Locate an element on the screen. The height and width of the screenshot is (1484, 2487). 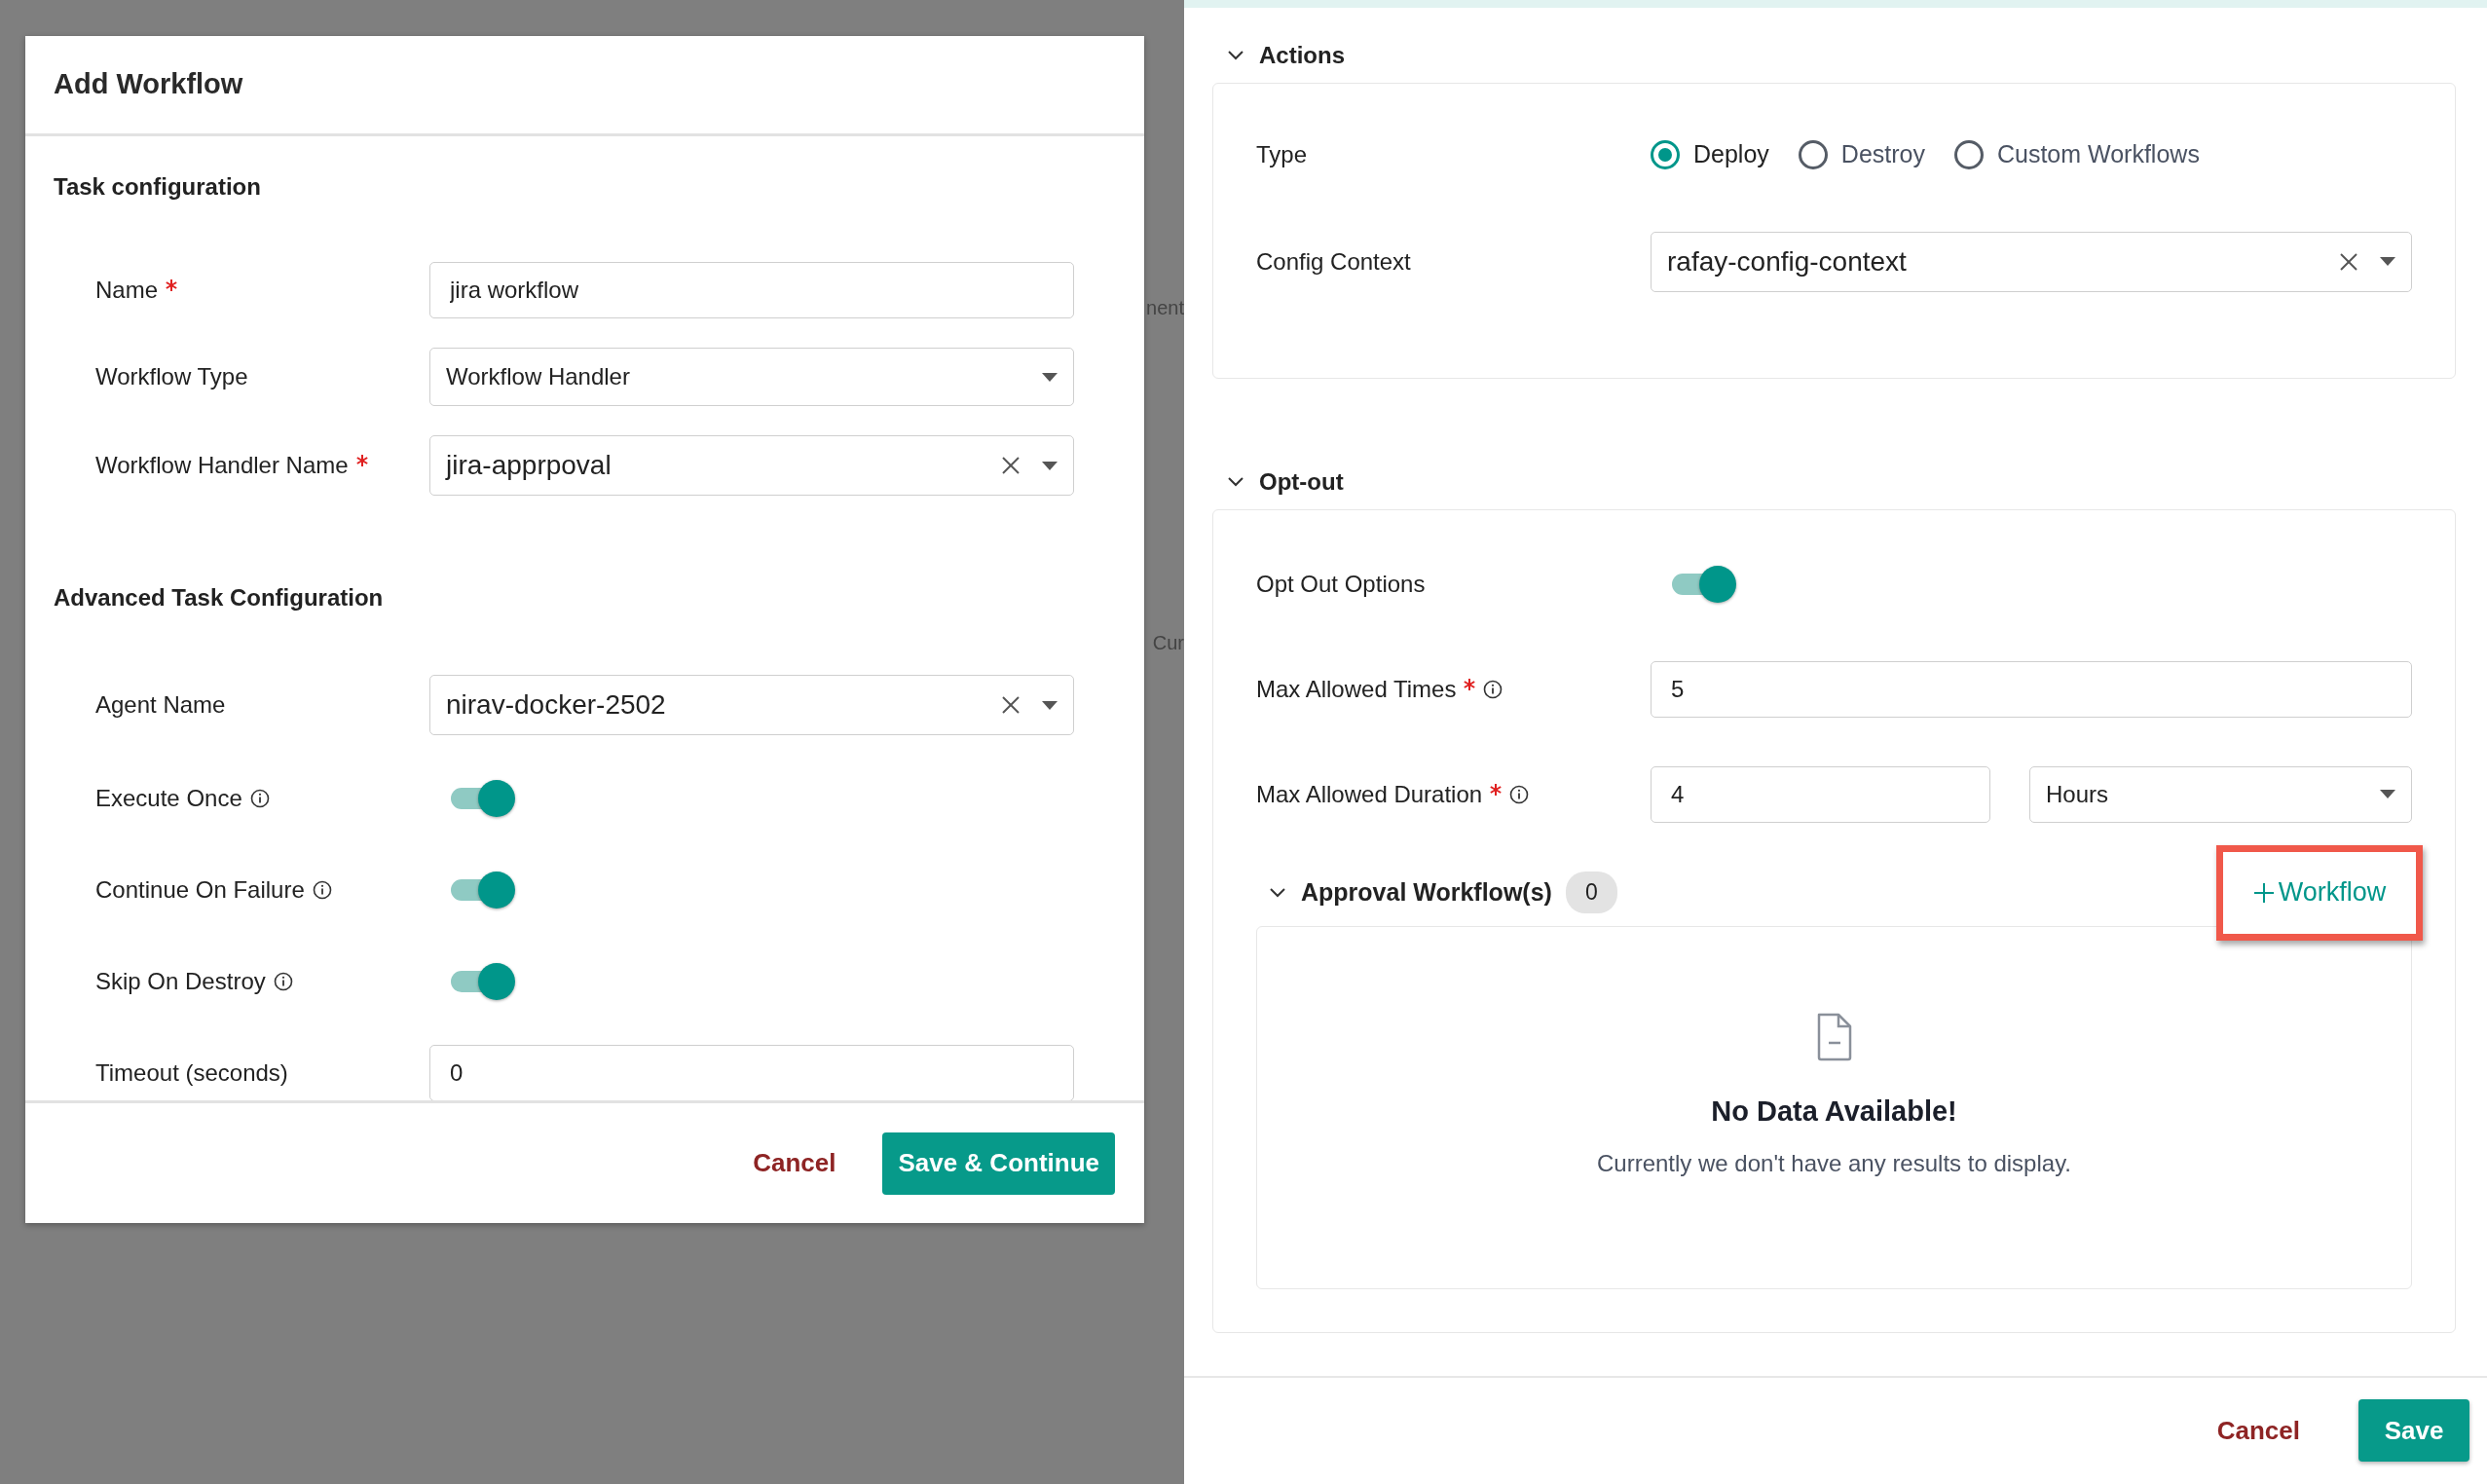
section-heading: Advanced Task Configuration is located at coordinates (219, 597).